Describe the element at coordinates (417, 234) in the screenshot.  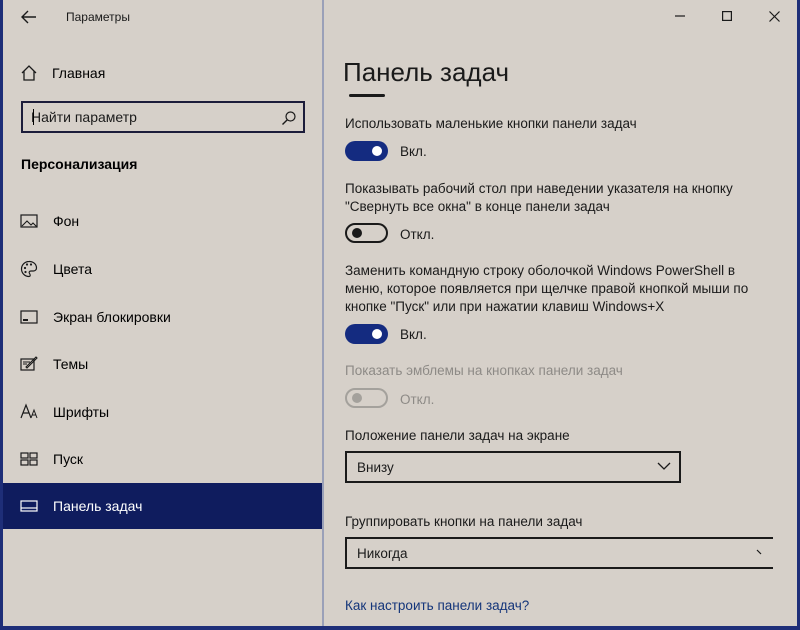
I see `peek-desktop-state: Откл.` at that location.